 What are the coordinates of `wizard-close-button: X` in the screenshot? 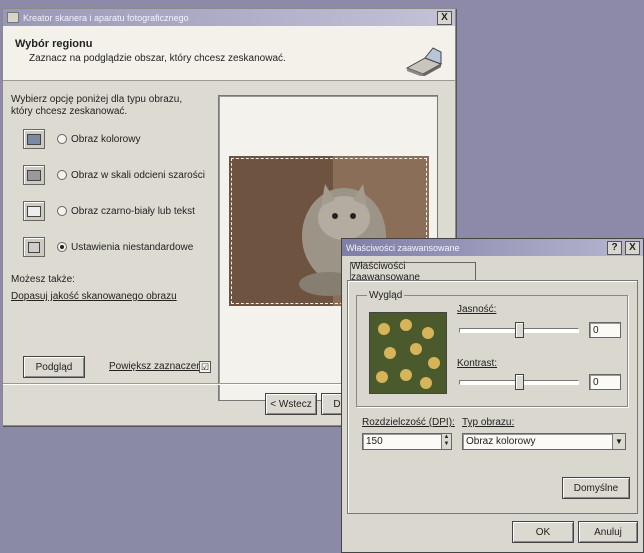 It's located at (444, 17).